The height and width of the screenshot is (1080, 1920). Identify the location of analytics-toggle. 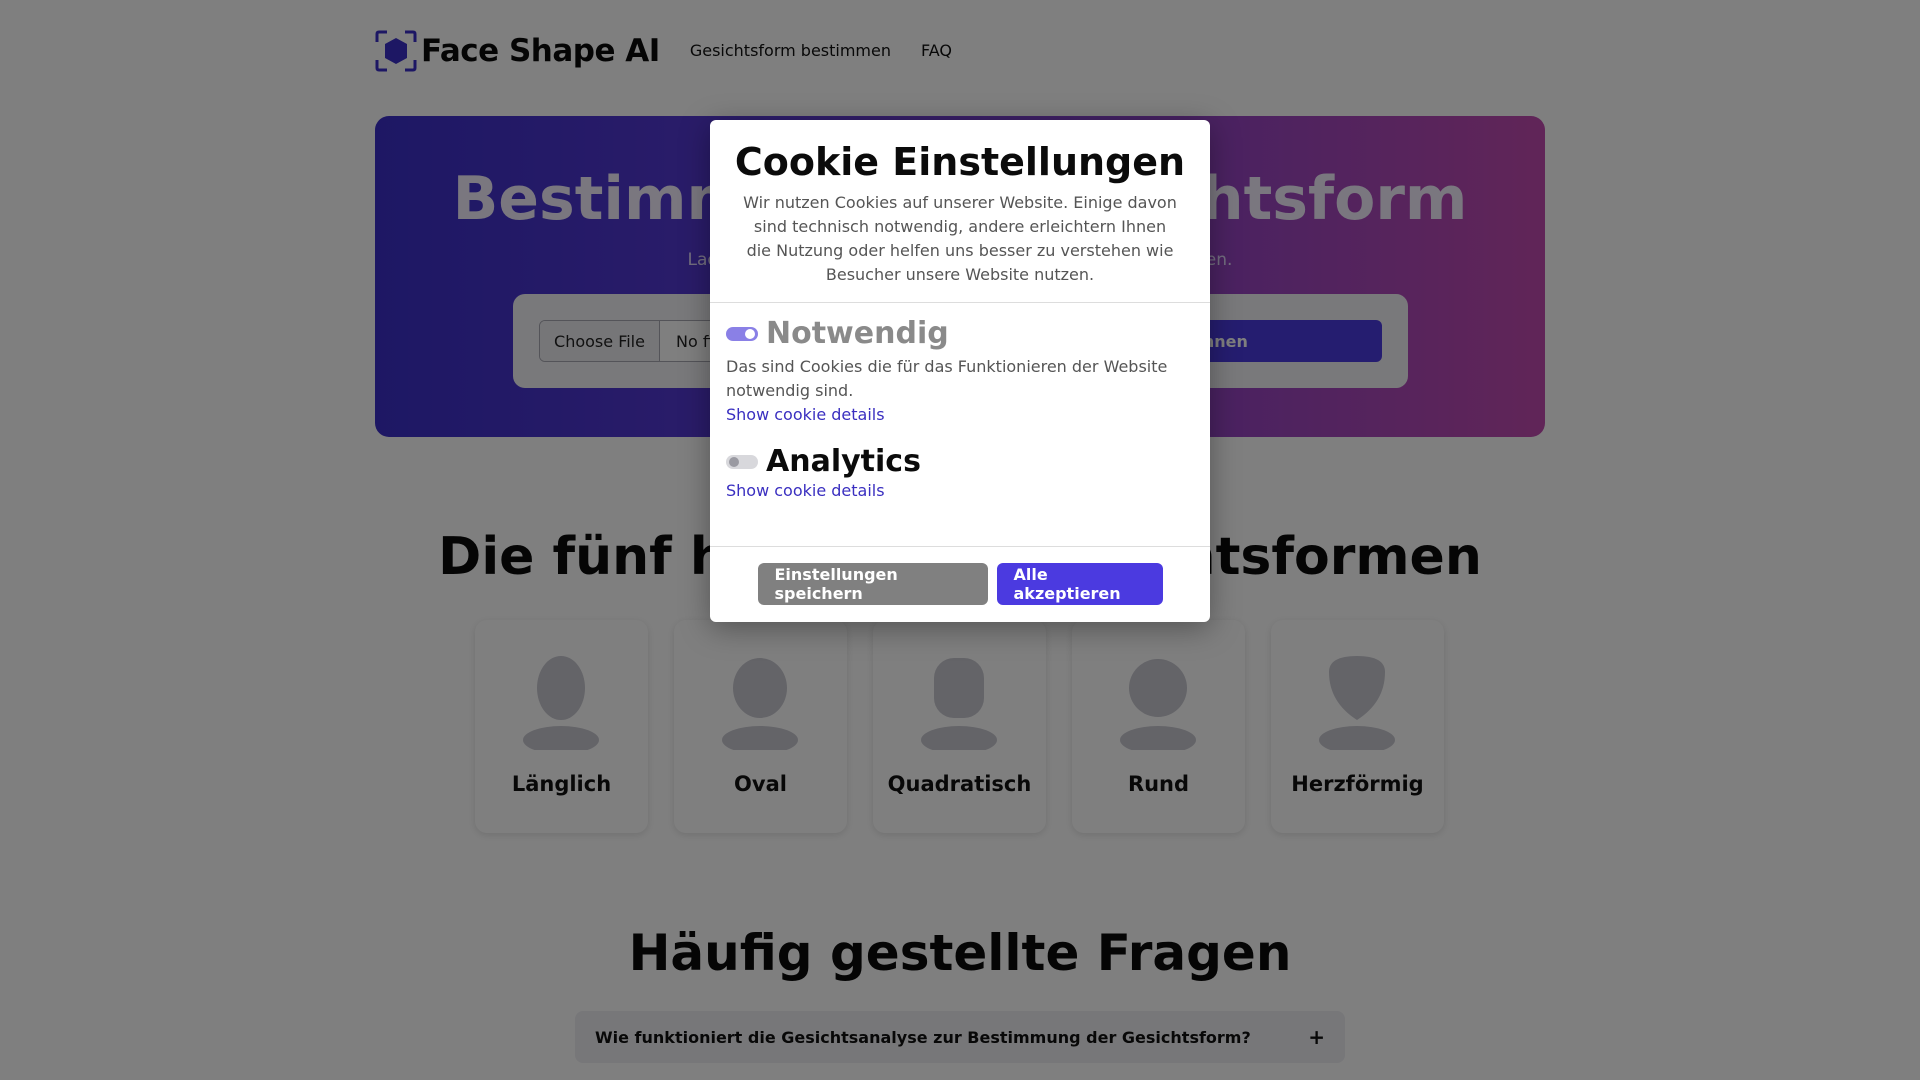
(742, 461).